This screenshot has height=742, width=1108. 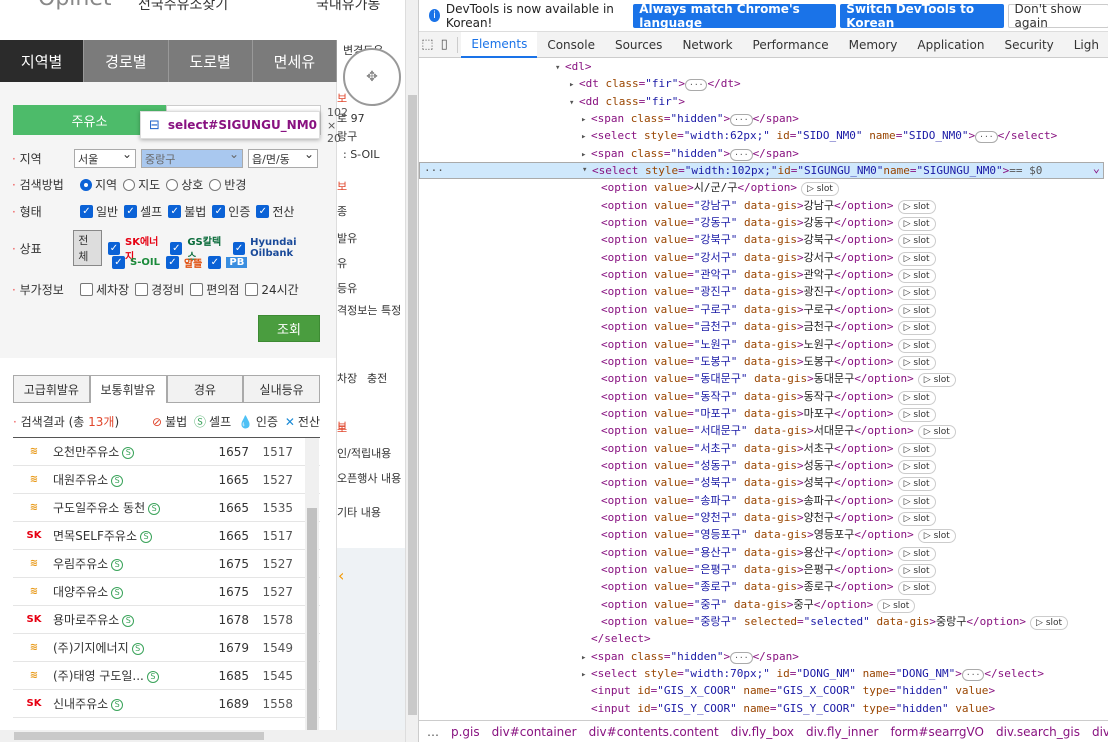 What do you see at coordinates (129, 647) in the screenshot?
I see `station-name: (주)기지에너지 S` at bounding box center [129, 647].